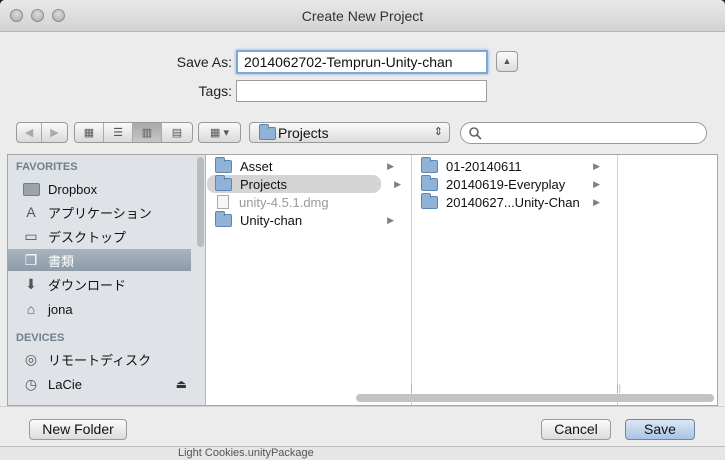 Image resolution: width=725 pixels, height=460 pixels. I want to click on sidebar-item-remote-disc: ◎ リモートディスク, so click(99, 359).